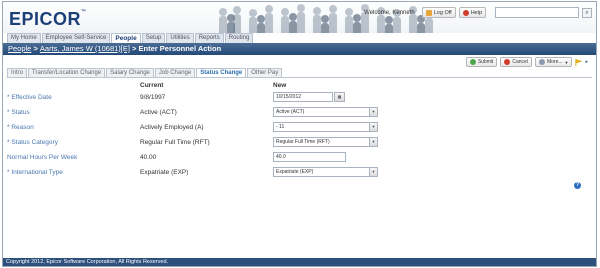 The image size is (600, 268). I want to click on international-type-select-value: Expatriate (EXP), so click(295, 172).